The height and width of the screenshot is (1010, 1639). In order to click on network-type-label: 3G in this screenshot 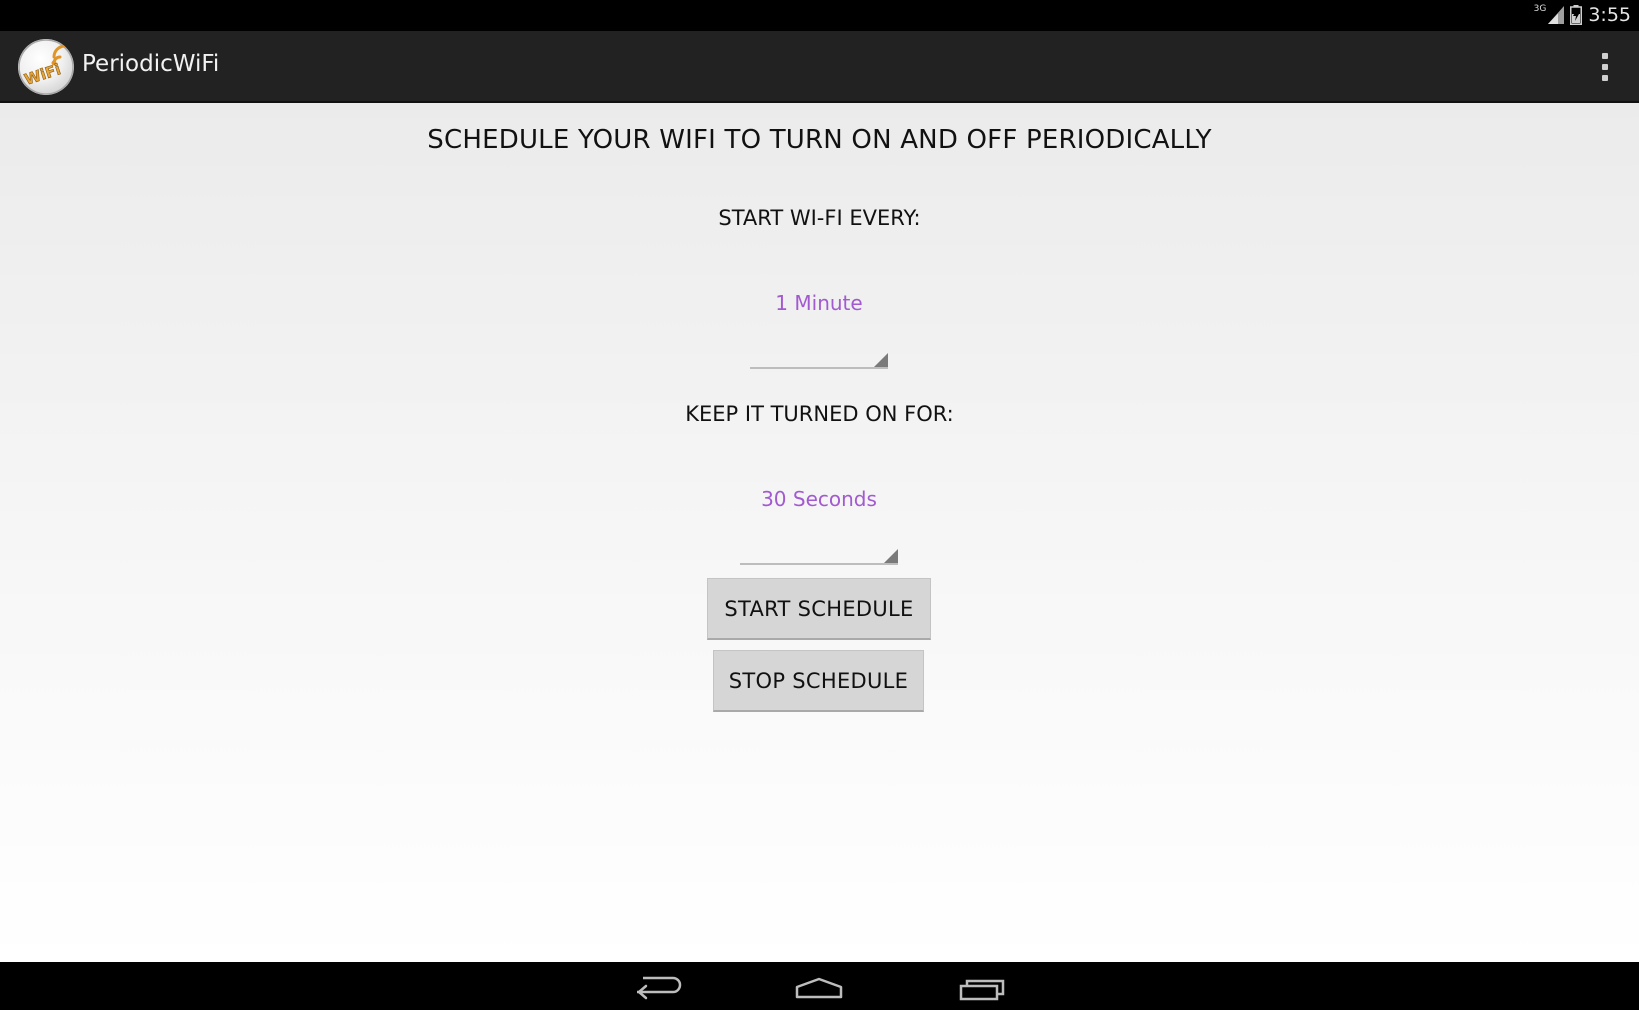, I will do `click(1540, 9)`.